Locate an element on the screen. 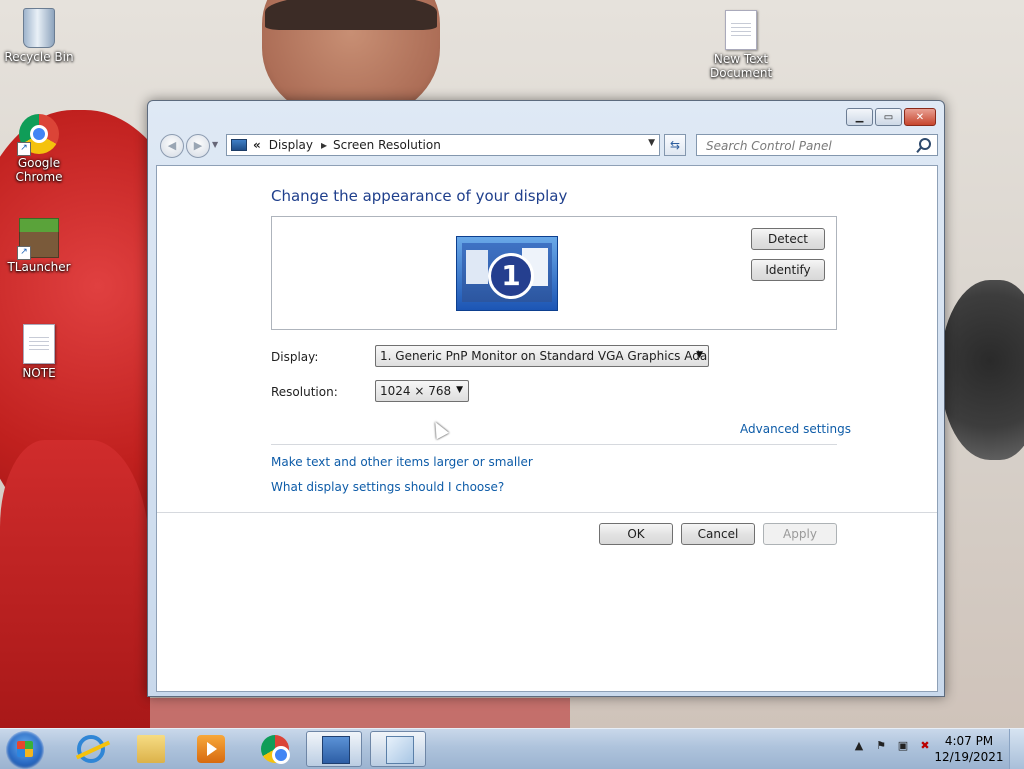 This screenshot has width=1024, height=769. identify-button: Identify is located at coordinates (788, 270).